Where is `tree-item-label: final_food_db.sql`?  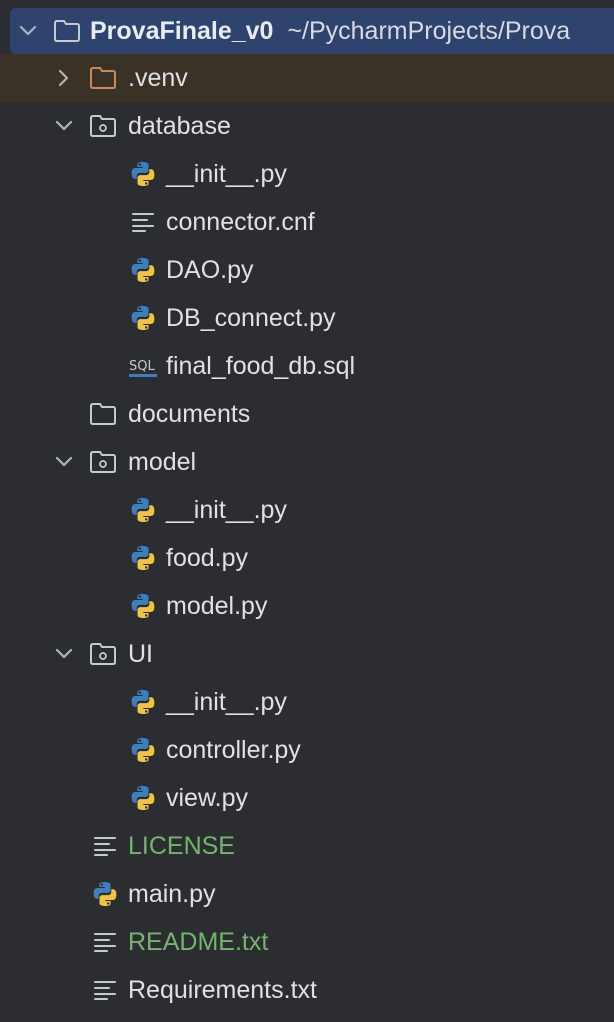
tree-item-label: final_food_db.sql is located at coordinates (261, 365).